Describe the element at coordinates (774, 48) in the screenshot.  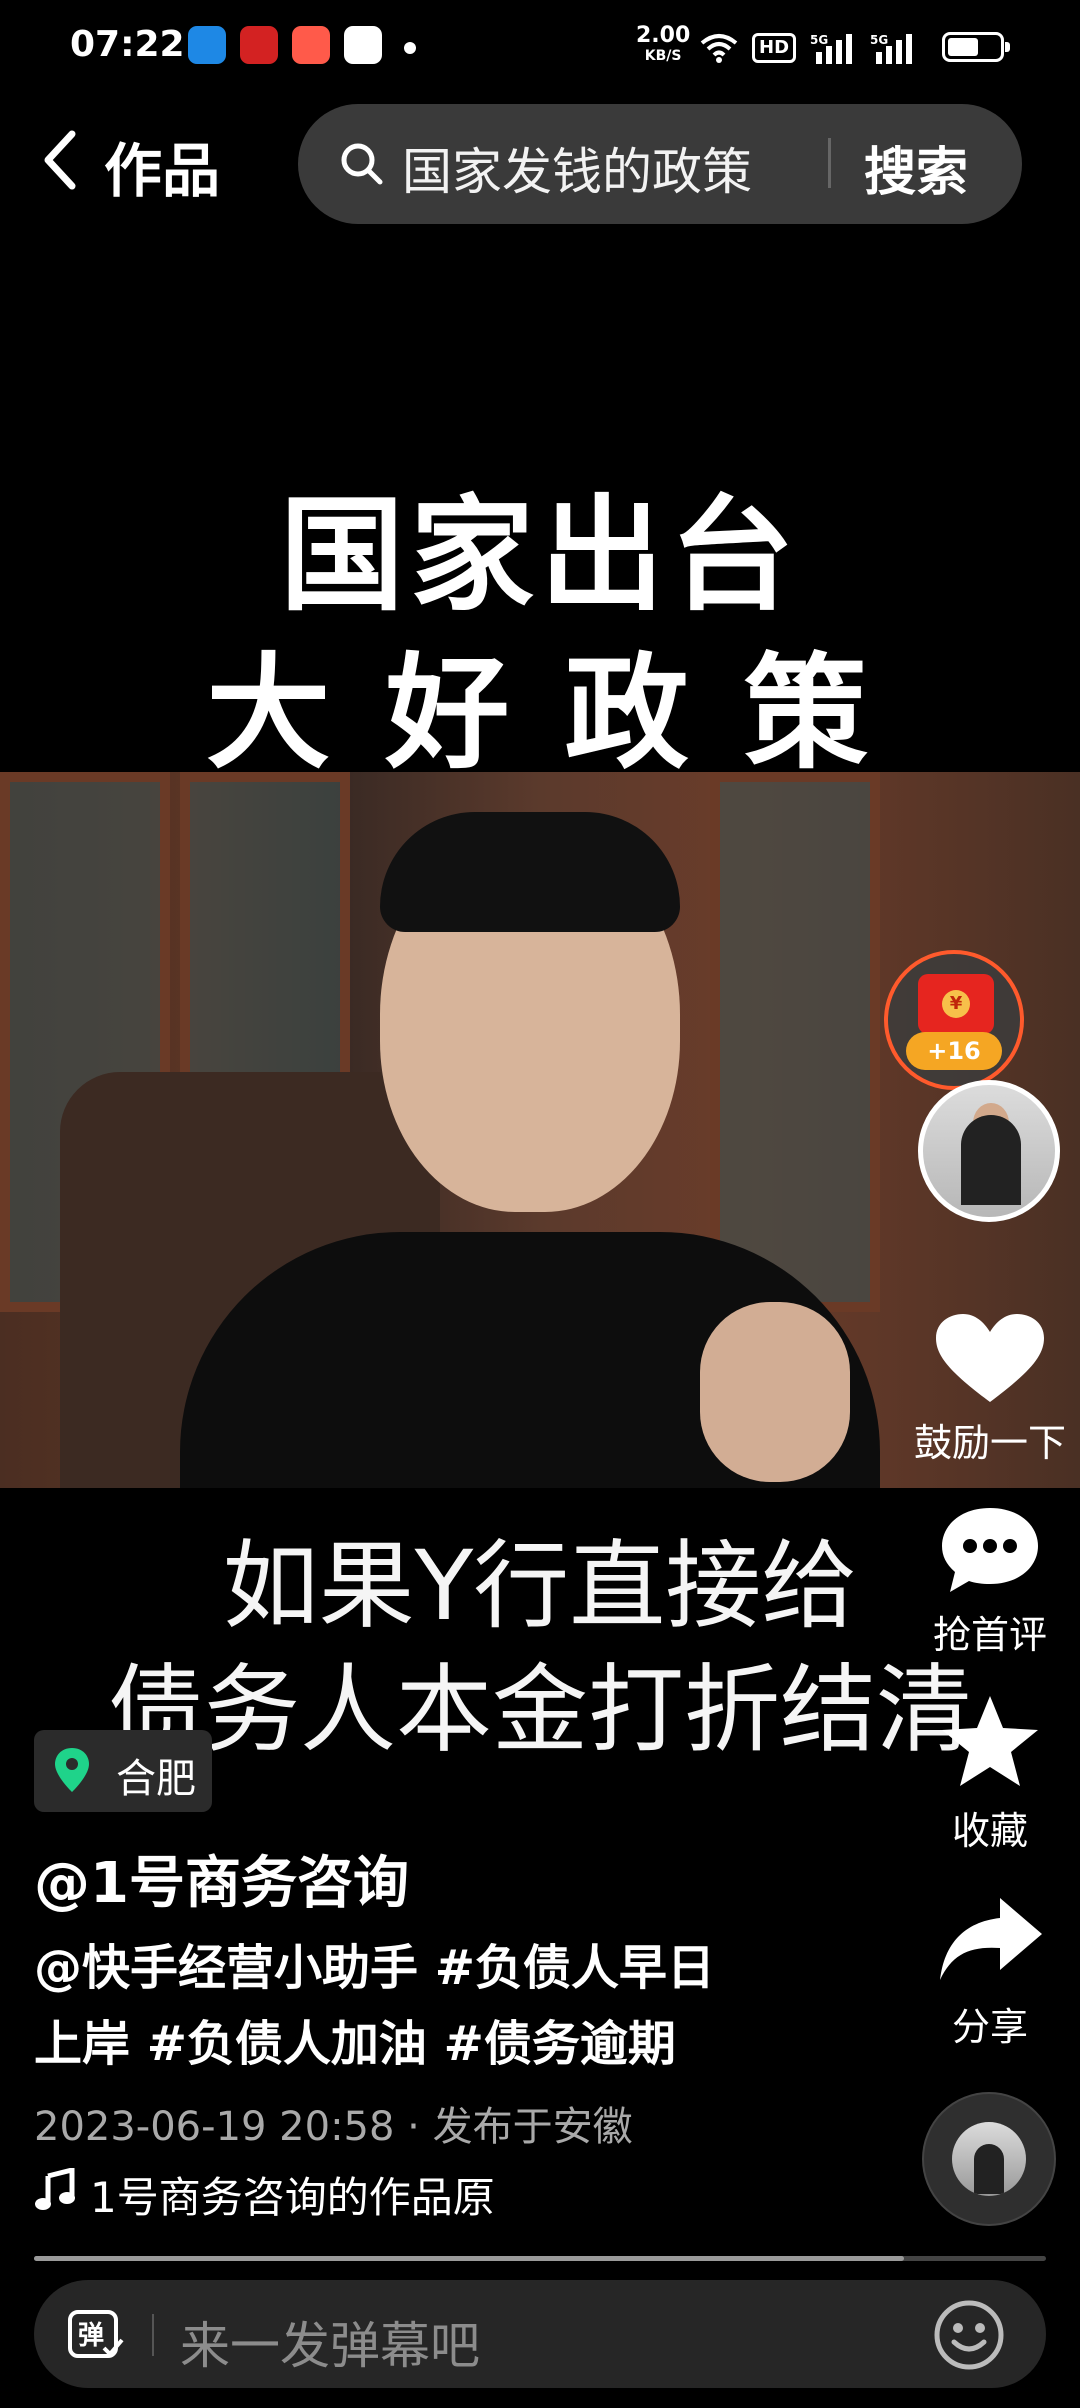
I see `hd-icon: HD` at that location.